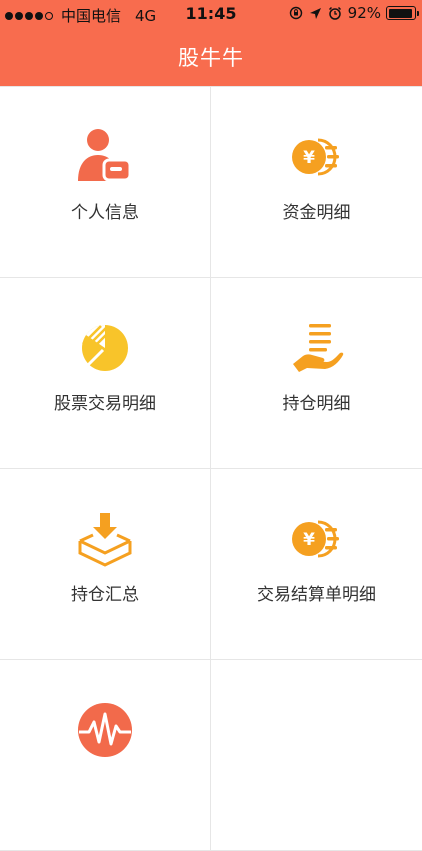  What do you see at coordinates (334, 13) in the screenshot?
I see `alarm-clock-icon` at bounding box center [334, 13].